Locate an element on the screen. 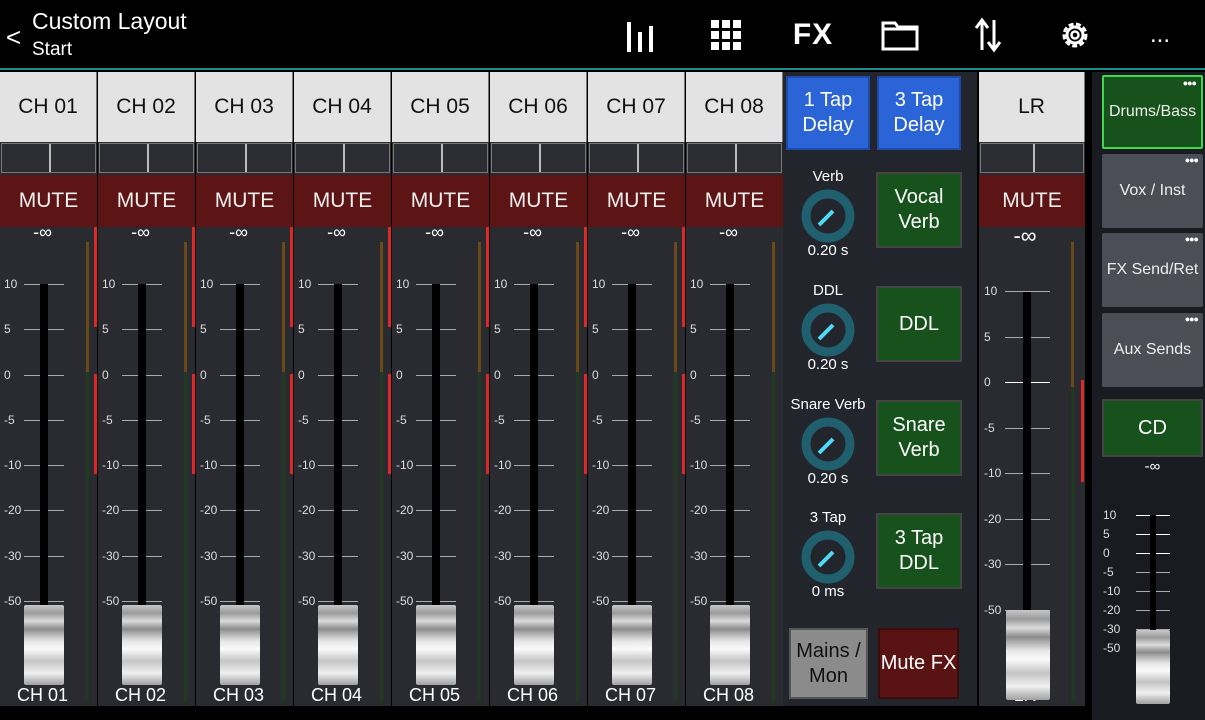 This screenshot has height=720, width=1205. lr-level-readout: -∞ is located at coordinates (1025, 235).